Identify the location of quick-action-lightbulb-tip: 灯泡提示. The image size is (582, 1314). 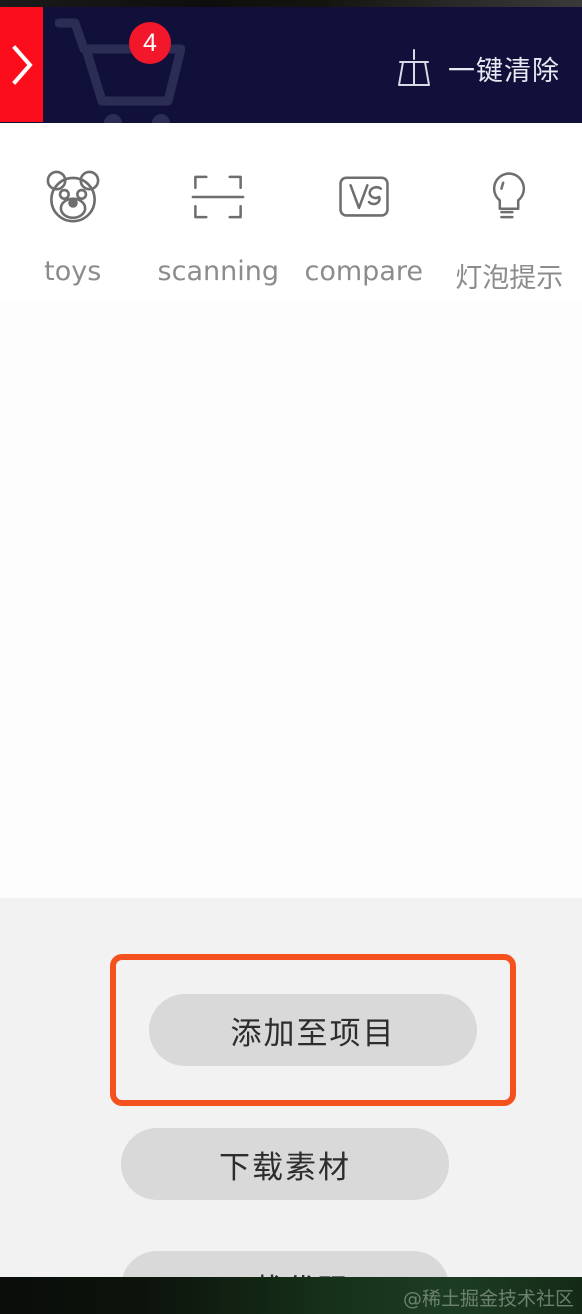
(509, 227).